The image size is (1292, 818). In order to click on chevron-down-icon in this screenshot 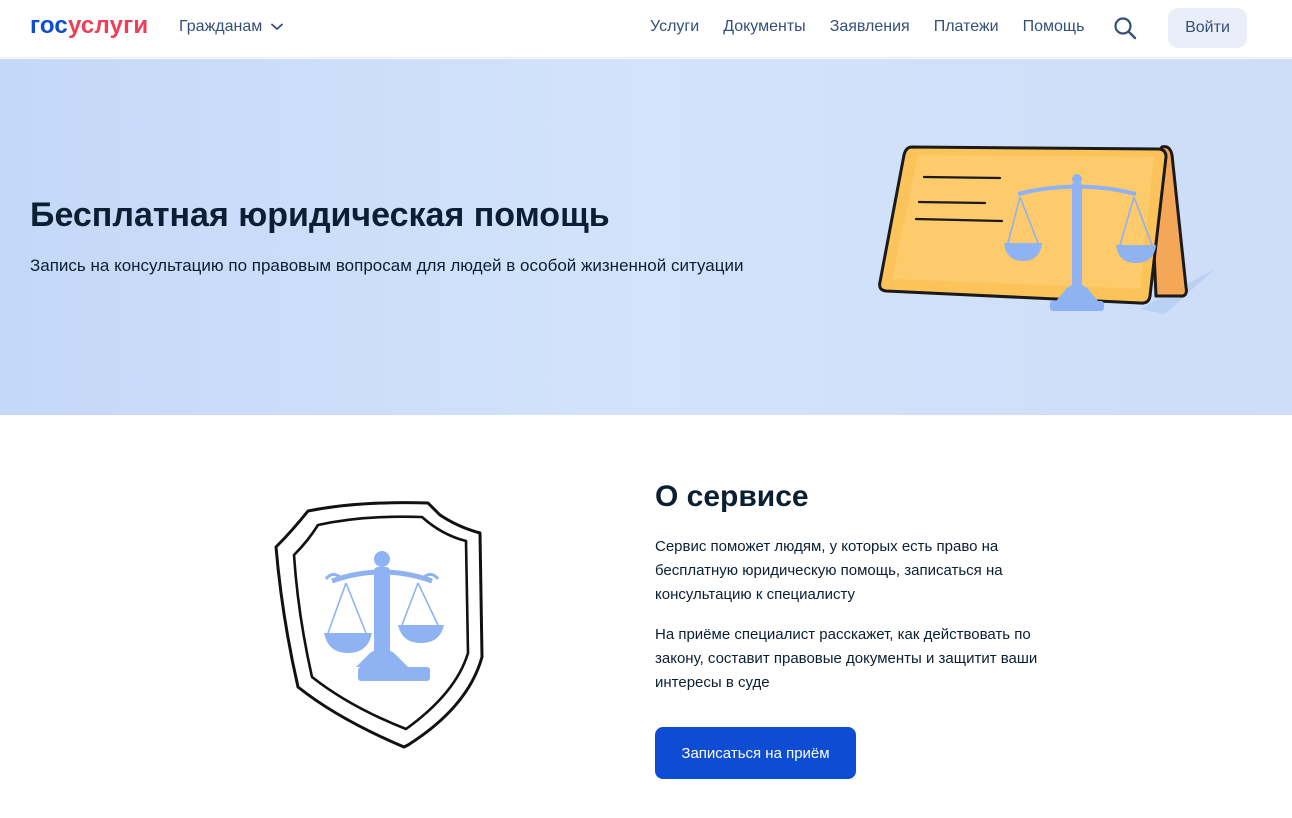, I will do `click(277, 27)`.